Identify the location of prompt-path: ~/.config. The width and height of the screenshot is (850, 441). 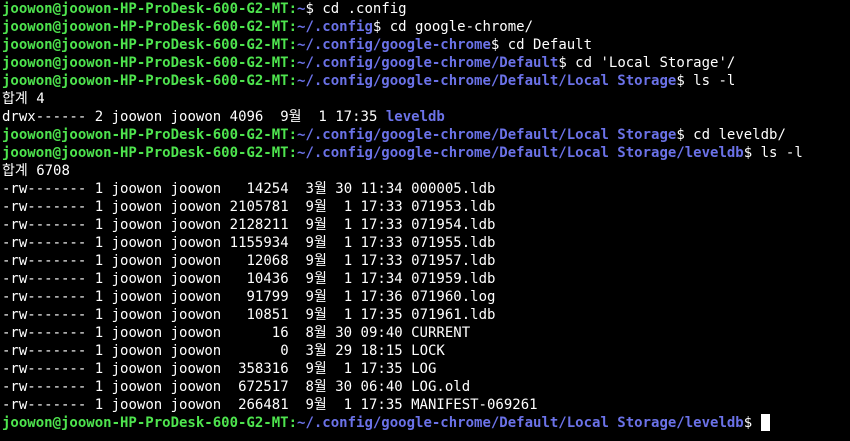
(335, 27).